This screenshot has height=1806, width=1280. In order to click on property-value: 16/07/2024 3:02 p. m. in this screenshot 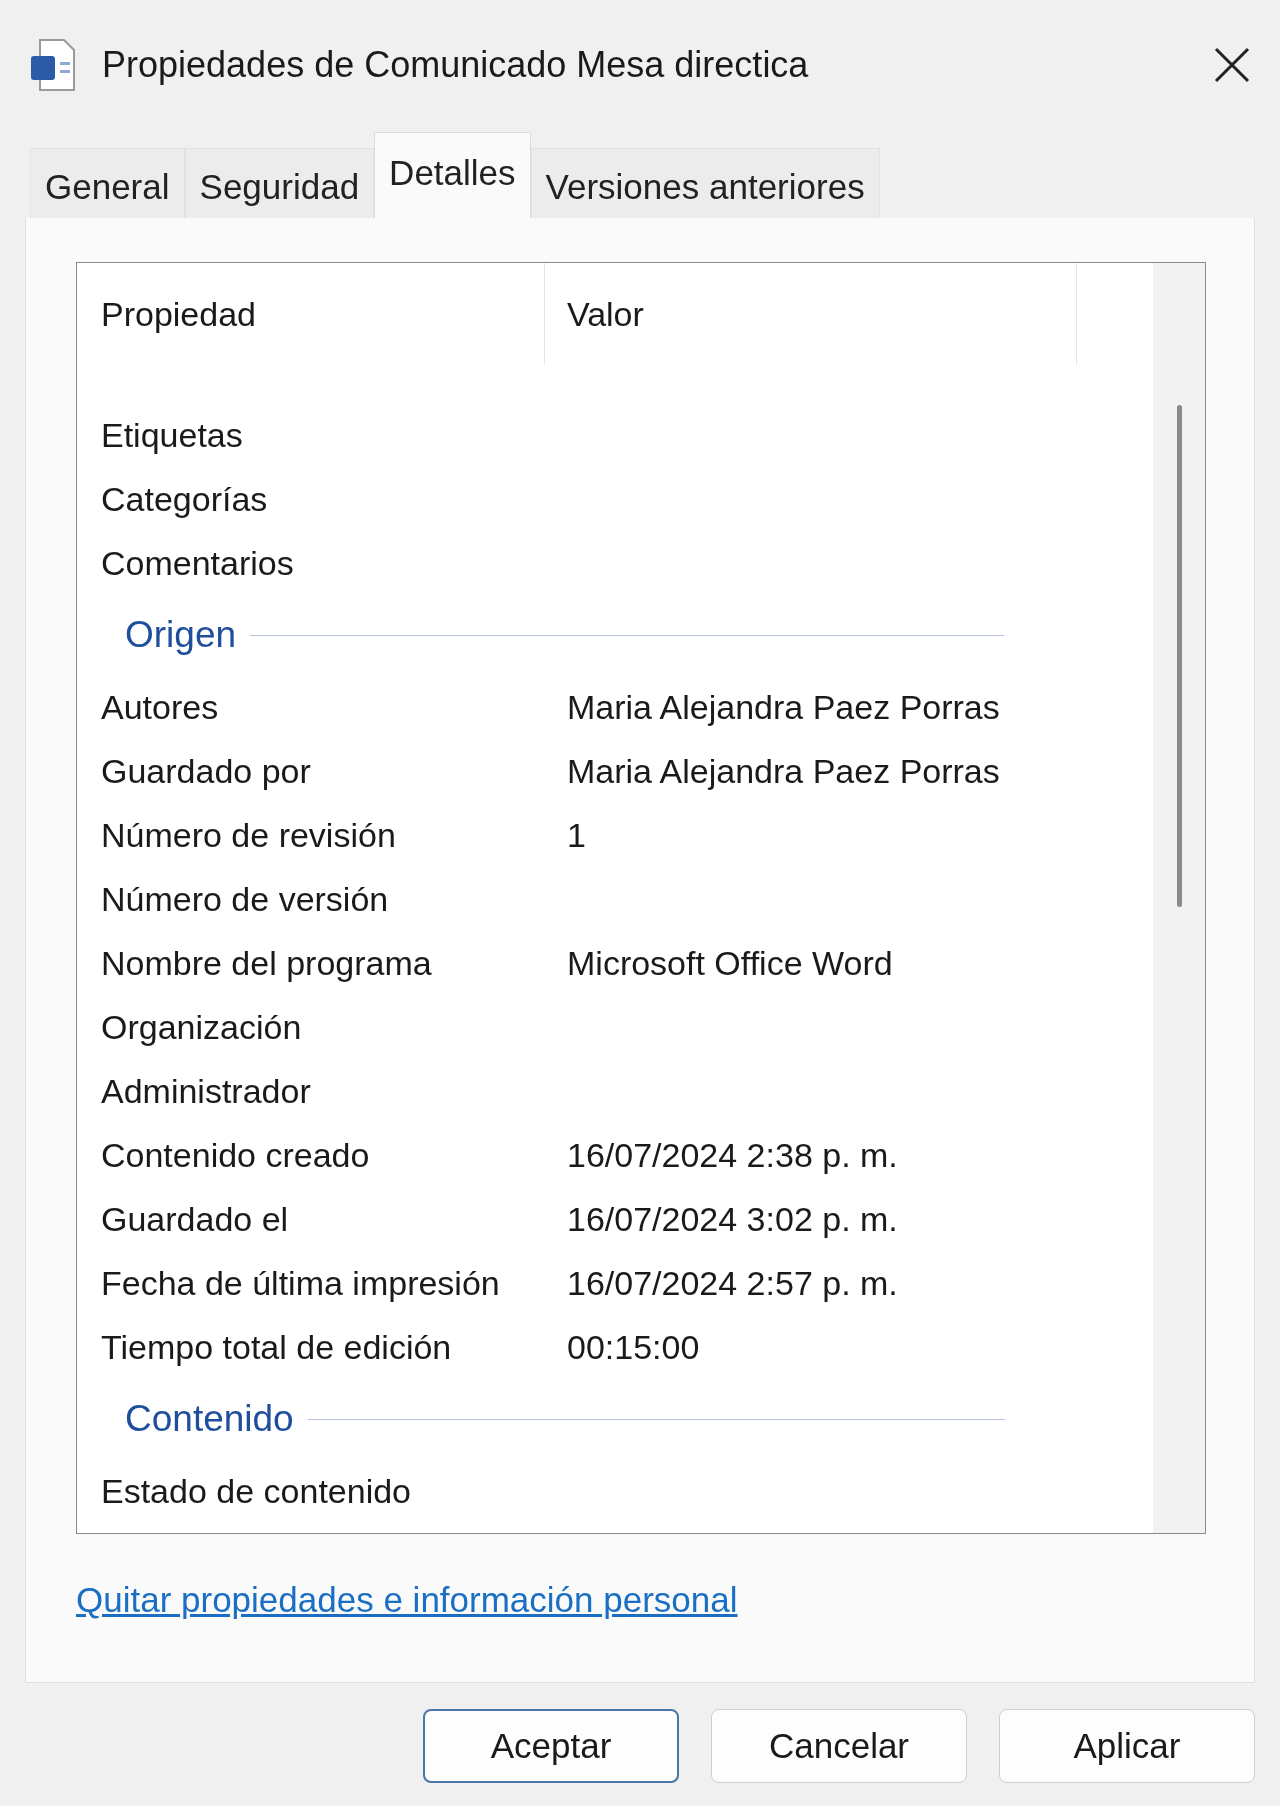, I will do `click(732, 1219)`.